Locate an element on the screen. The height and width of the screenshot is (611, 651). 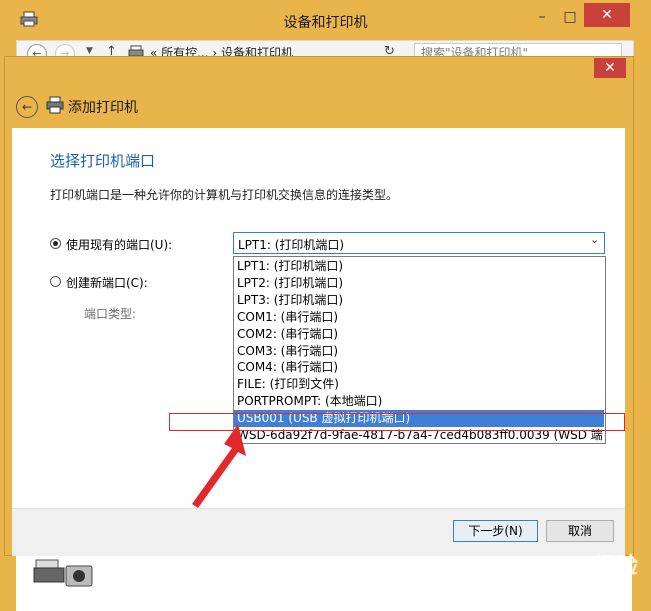
port-option: PORTPROMPT: (本地端口) is located at coordinates (419, 401).